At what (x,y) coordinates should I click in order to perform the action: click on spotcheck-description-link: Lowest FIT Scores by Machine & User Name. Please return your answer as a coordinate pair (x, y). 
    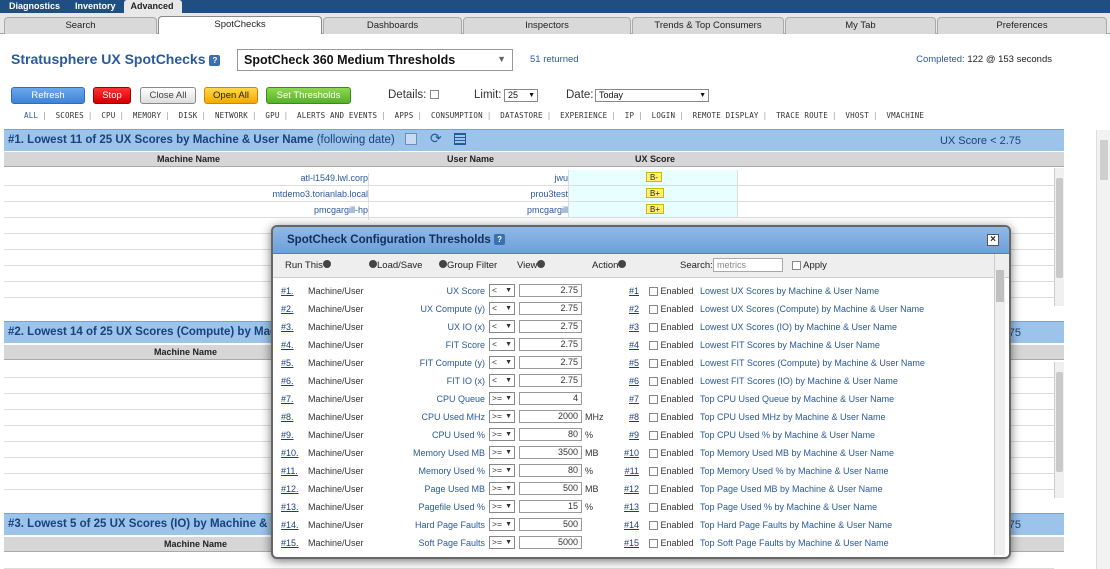
    Looking at the image, I should click on (790, 345).